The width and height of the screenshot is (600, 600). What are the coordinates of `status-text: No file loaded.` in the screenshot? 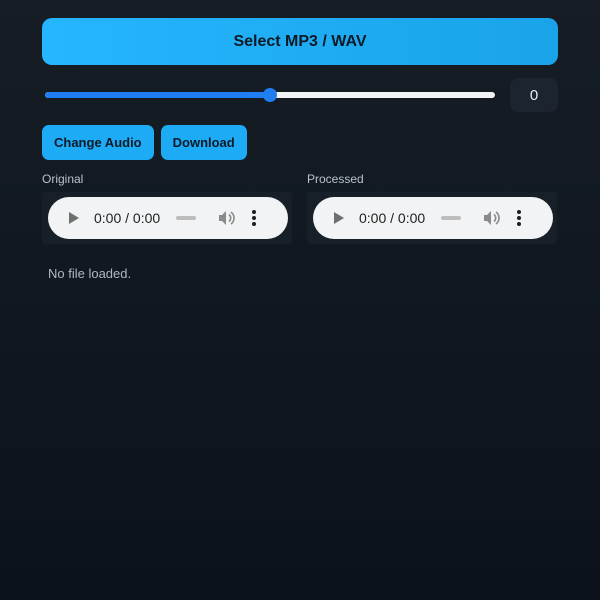 It's located at (90, 273).